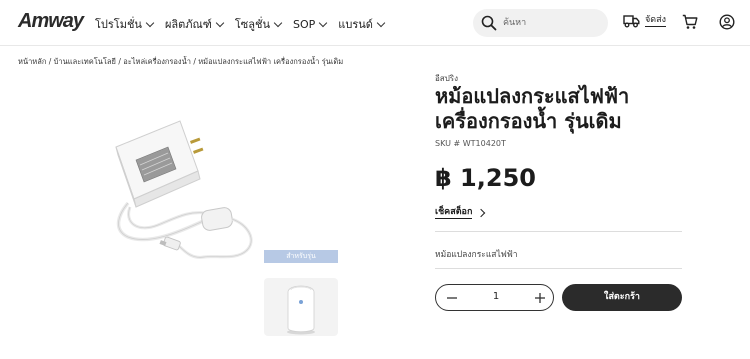 This screenshot has height=359, width=750. What do you see at coordinates (470, 143) in the screenshot?
I see `product-sku: SKU # WT10420T` at bounding box center [470, 143].